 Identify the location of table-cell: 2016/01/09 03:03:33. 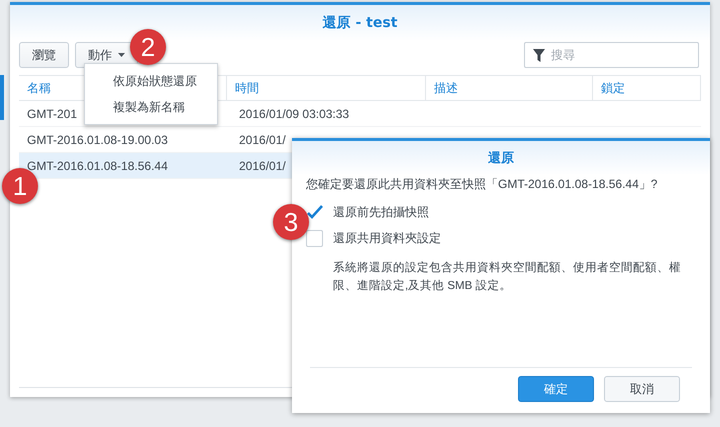
(294, 113).